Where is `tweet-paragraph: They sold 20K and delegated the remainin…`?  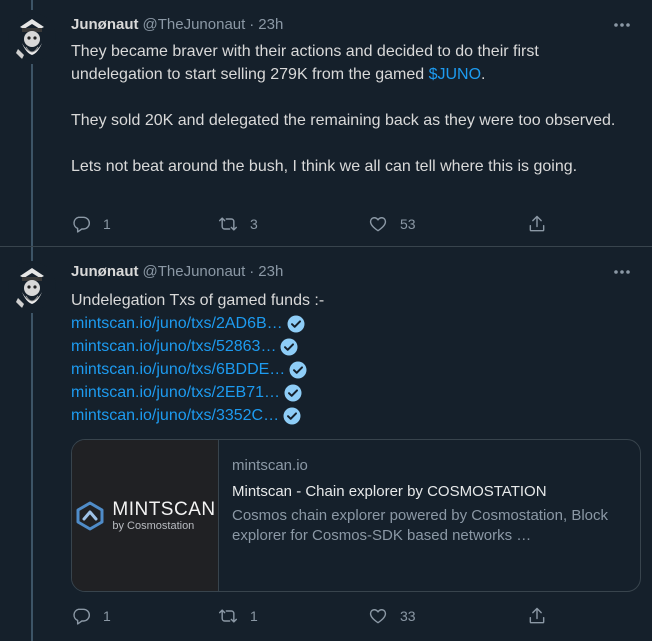
tweet-paragraph: They sold 20K and delegated the remainin… is located at coordinates (343, 120).